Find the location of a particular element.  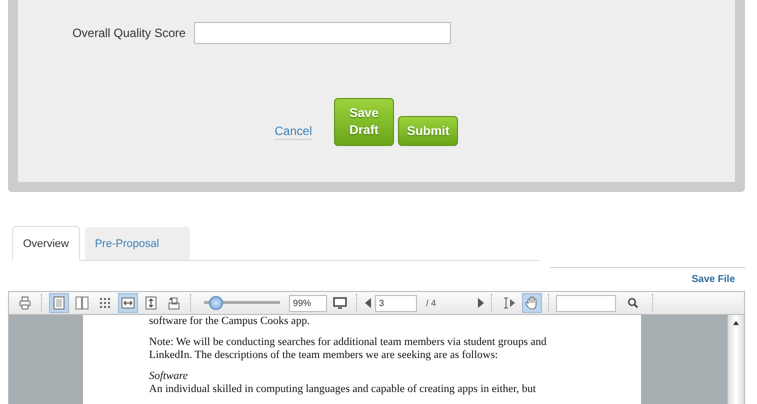

single-page-icon is located at coordinates (59, 303).